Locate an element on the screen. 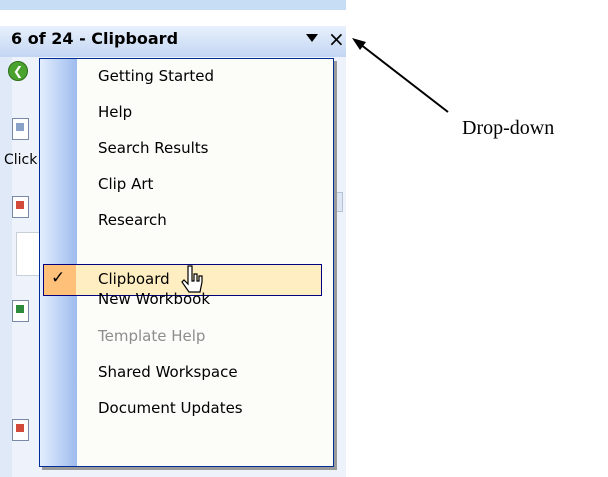 This screenshot has height=477, width=608. annotation-arrow is located at coordinates (400, 75).